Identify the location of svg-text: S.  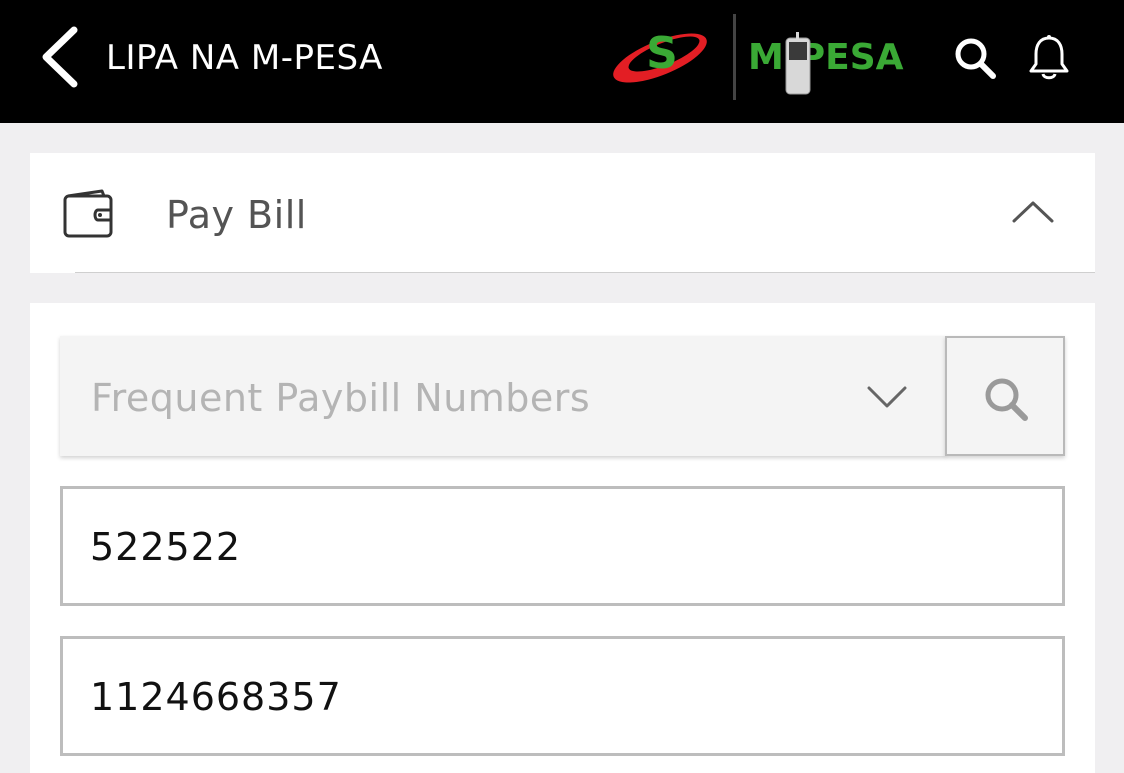
(662, 53).